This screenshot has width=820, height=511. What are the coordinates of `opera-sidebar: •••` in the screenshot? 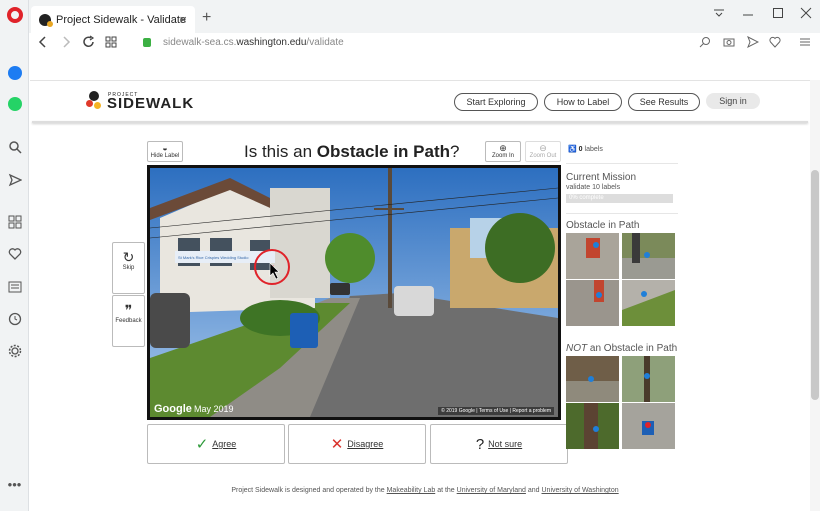 It's located at (14, 255).